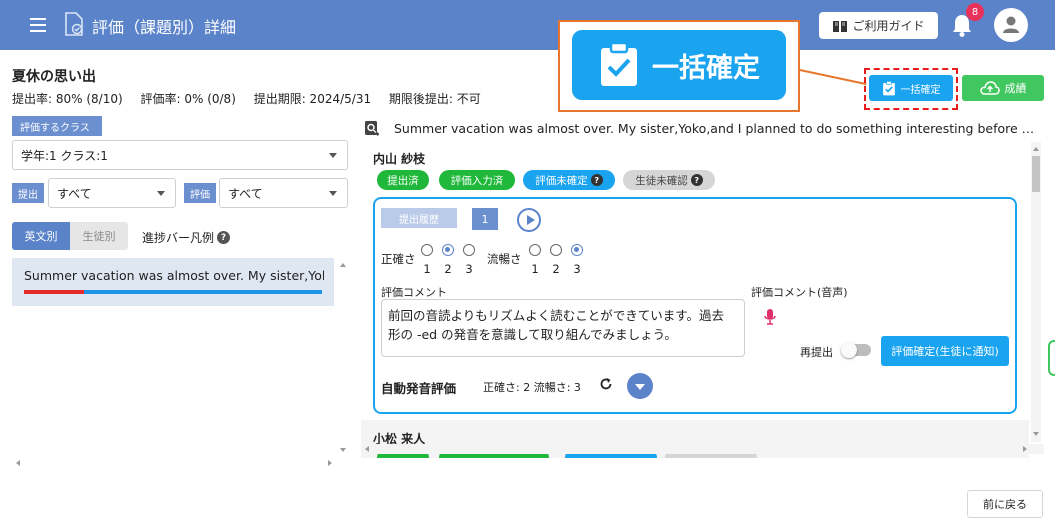 Image resolution: width=1055 pixels, height=523 pixels. What do you see at coordinates (28, 193) in the screenshot?
I see `submission-filter-label: 提出` at bounding box center [28, 193].